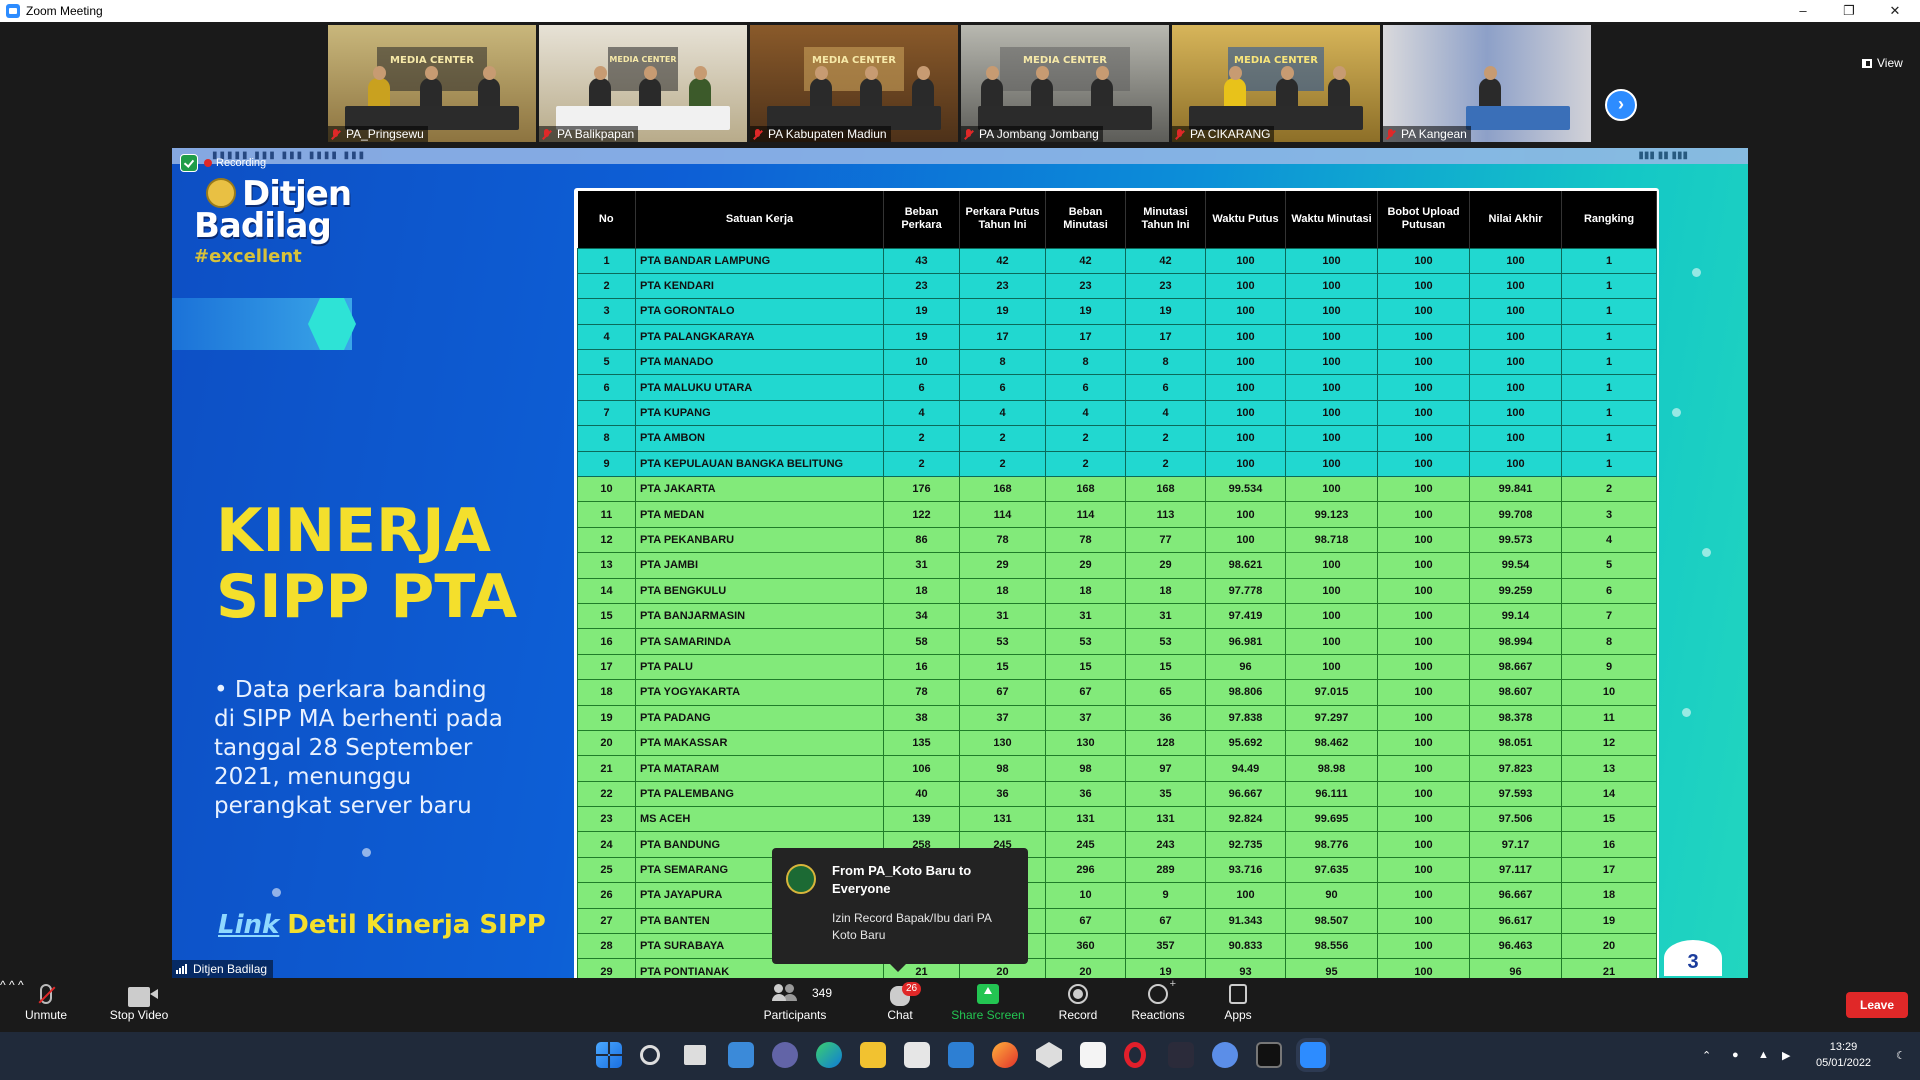 This screenshot has height=1080, width=1920. What do you see at coordinates (382, 925) in the screenshot?
I see `detail-link: Link Detil Kinerja SIPP` at bounding box center [382, 925].